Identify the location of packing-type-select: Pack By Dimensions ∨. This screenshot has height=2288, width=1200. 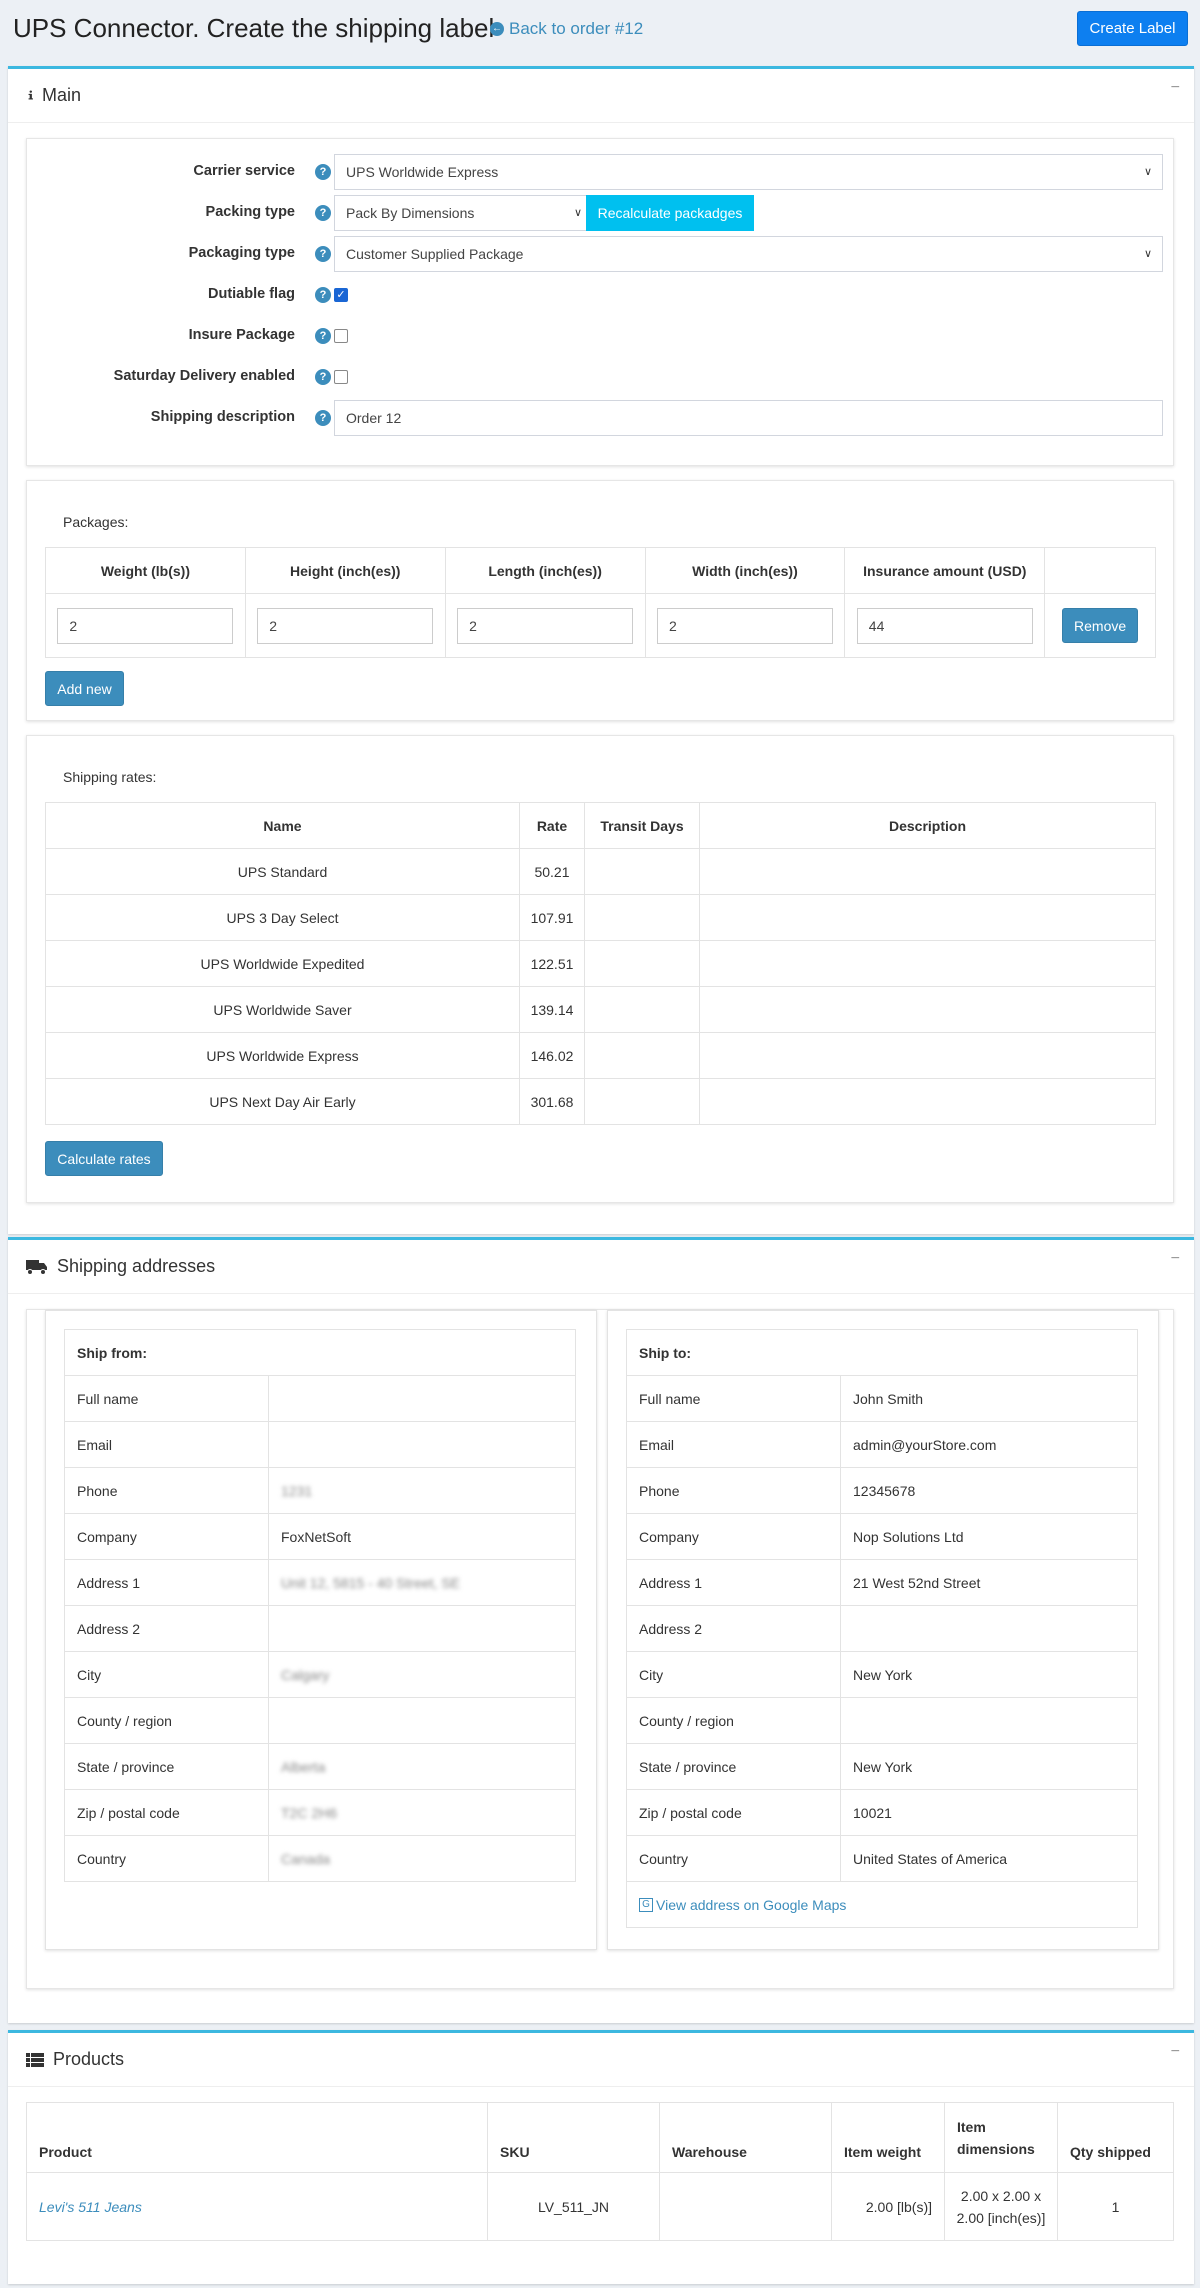
(463, 213).